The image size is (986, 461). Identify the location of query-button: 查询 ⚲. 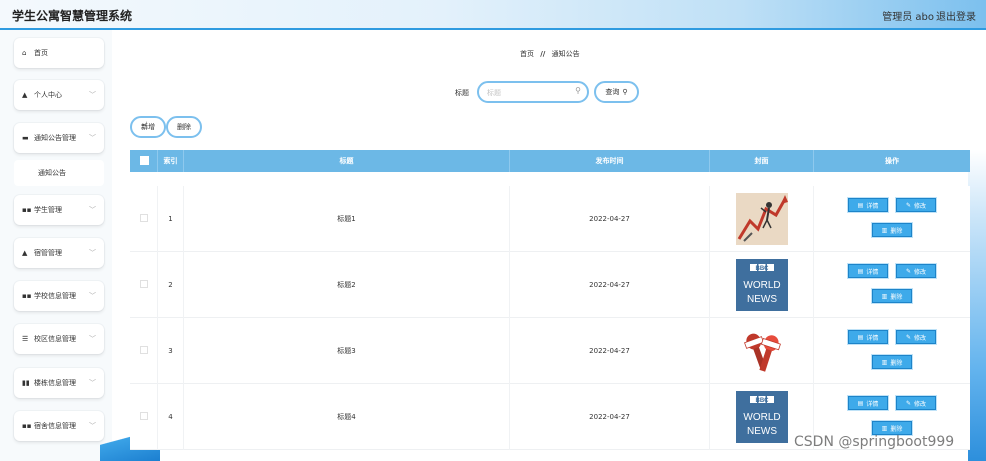
(616, 92).